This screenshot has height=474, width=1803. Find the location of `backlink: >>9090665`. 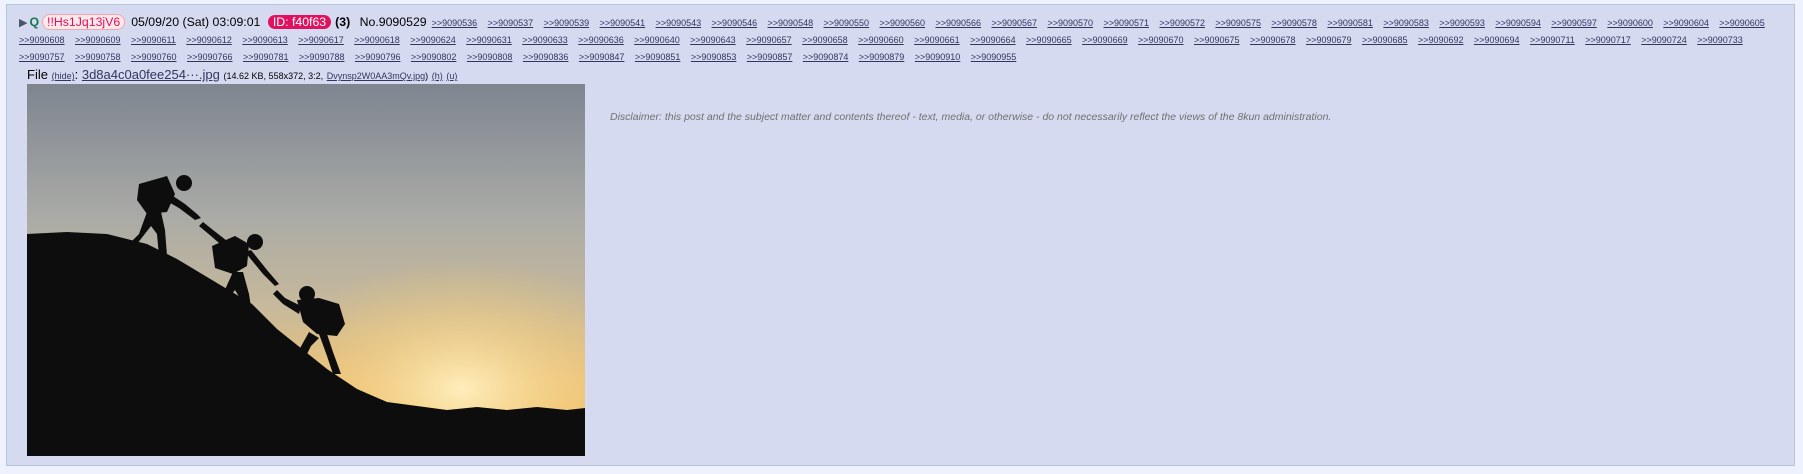

backlink: >>9090665 is located at coordinates (1049, 40).